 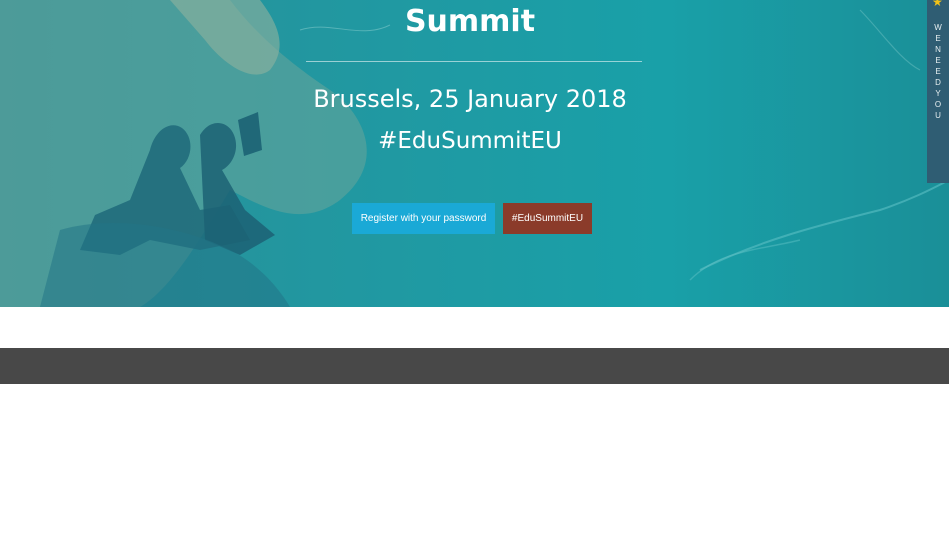 What do you see at coordinates (474, 366) in the screenshot?
I see `footer-bar` at bounding box center [474, 366].